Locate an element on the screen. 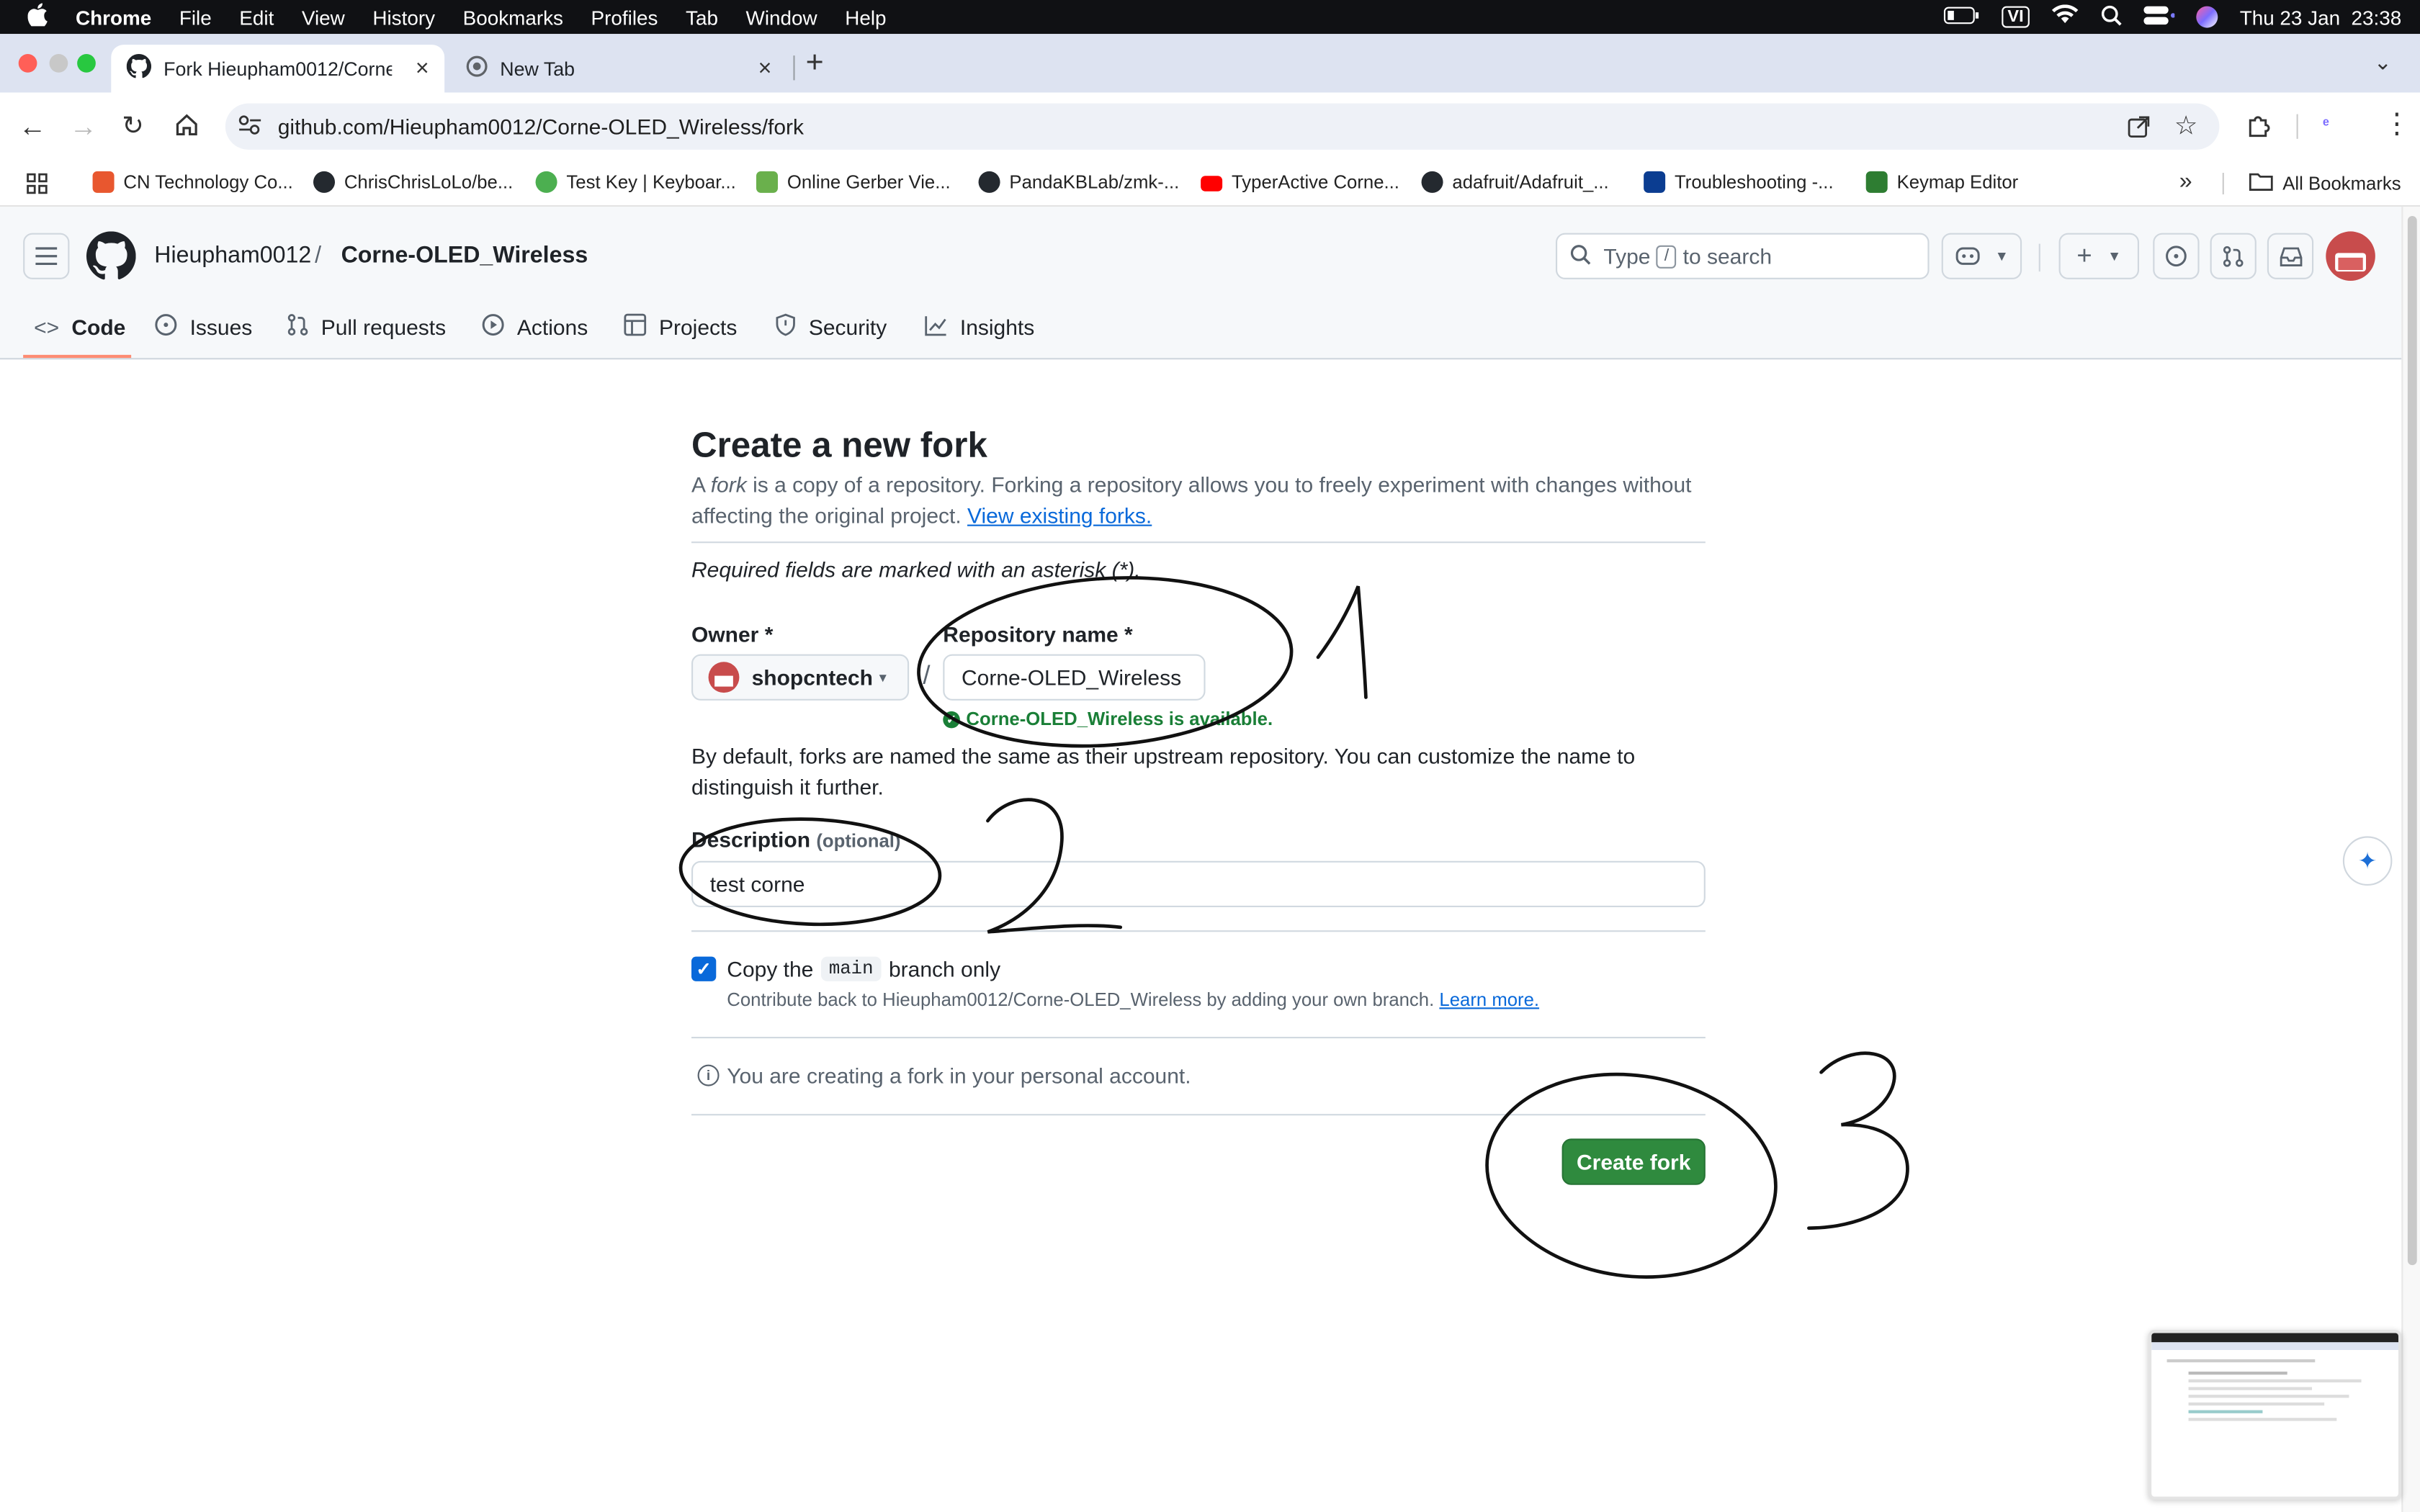 This screenshot has height=1512, width=2420. page-scrollbar is located at coordinates (2410, 859).